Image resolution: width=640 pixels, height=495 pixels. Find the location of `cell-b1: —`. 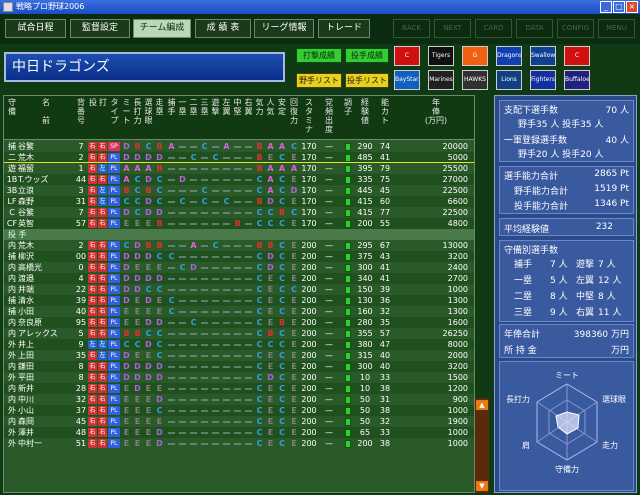

cell-b1: — is located at coordinates (182, 300).